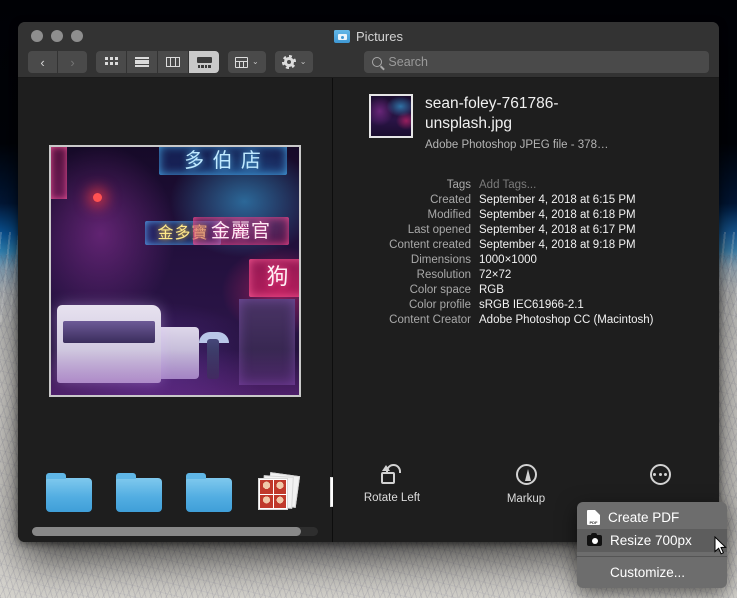 The width and height of the screenshot is (737, 598). I want to click on metadata-value: September 4, 2018 at 6:15 PM, so click(557, 199).